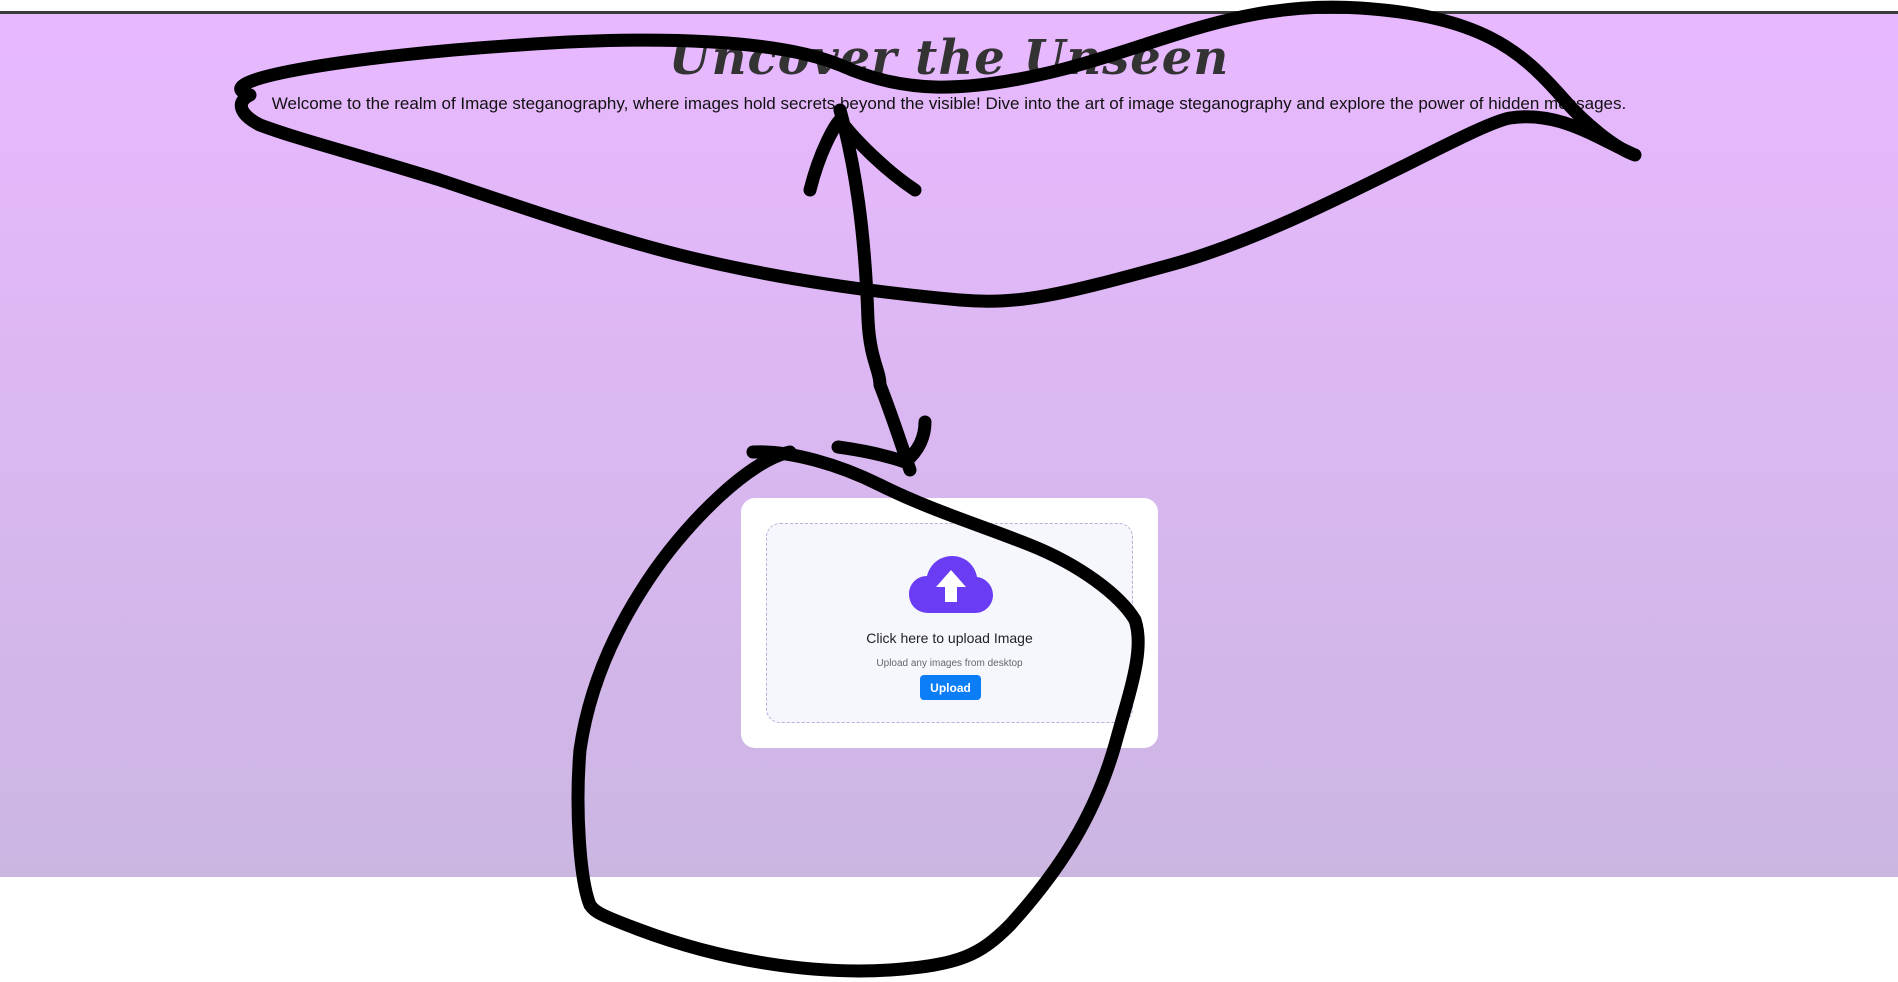  I want to click on upload-button: Upload, so click(950, 687).